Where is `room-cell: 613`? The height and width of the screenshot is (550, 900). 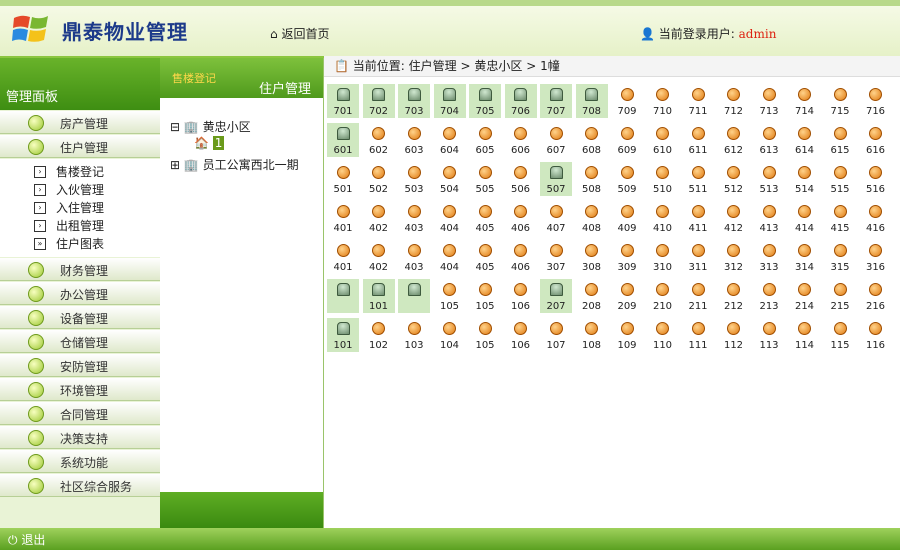
room-cell: 613 is located at coordinates (769, 140).